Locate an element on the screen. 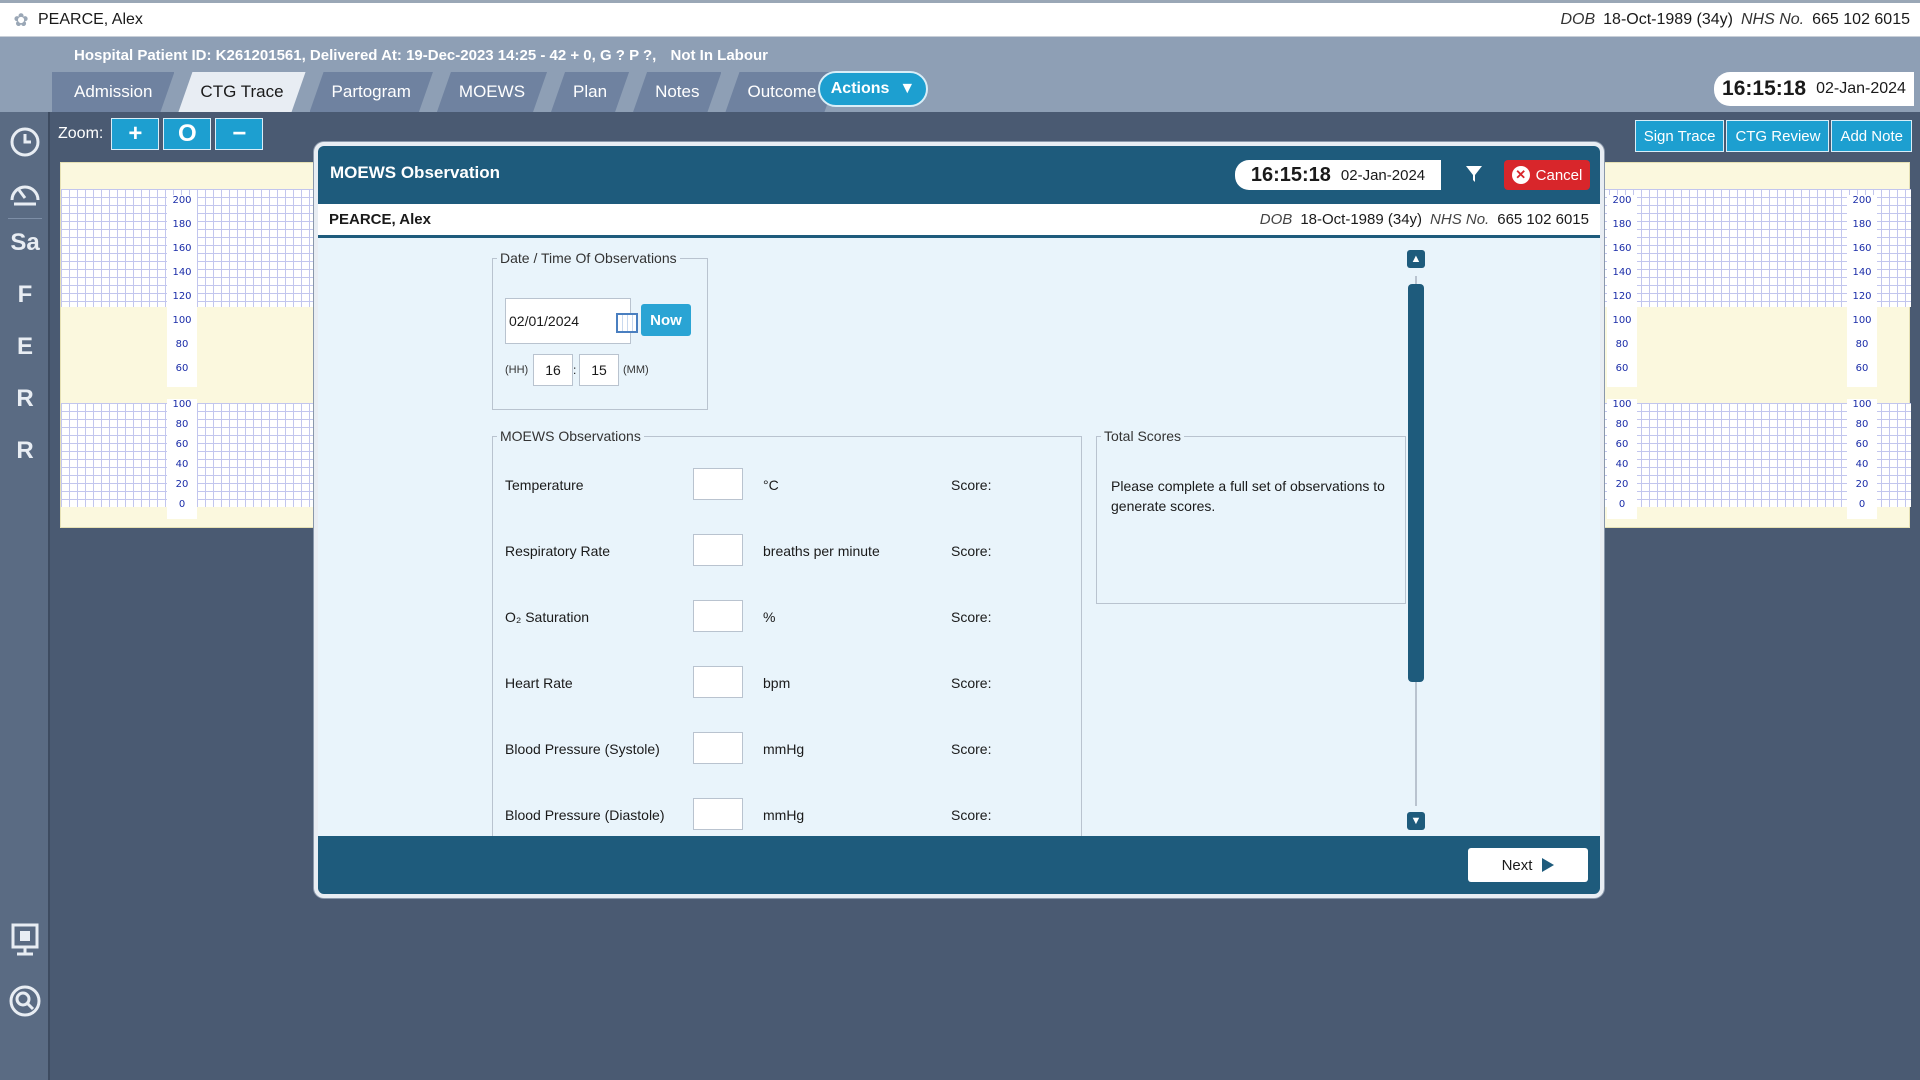 This screenshot has width=1920, height=1080. observation-unit: % is located at coordinates (769, 617).